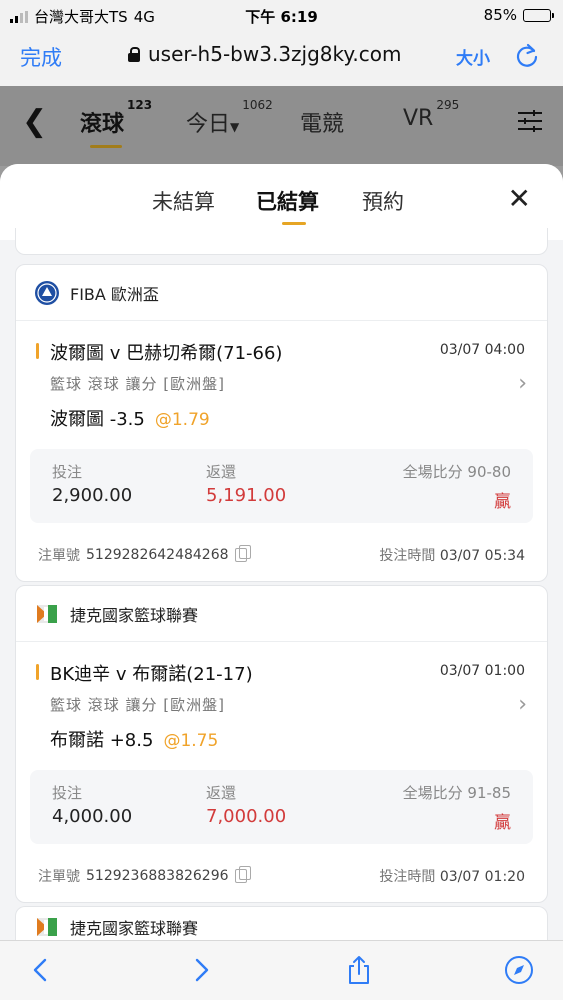 The width and height of the screenshot is (563, 1000). Describe the element at coordinates (275, 54) in the screenshot. I see `url-text: user-h5-bw3.3zjg8ky.com` at that location.